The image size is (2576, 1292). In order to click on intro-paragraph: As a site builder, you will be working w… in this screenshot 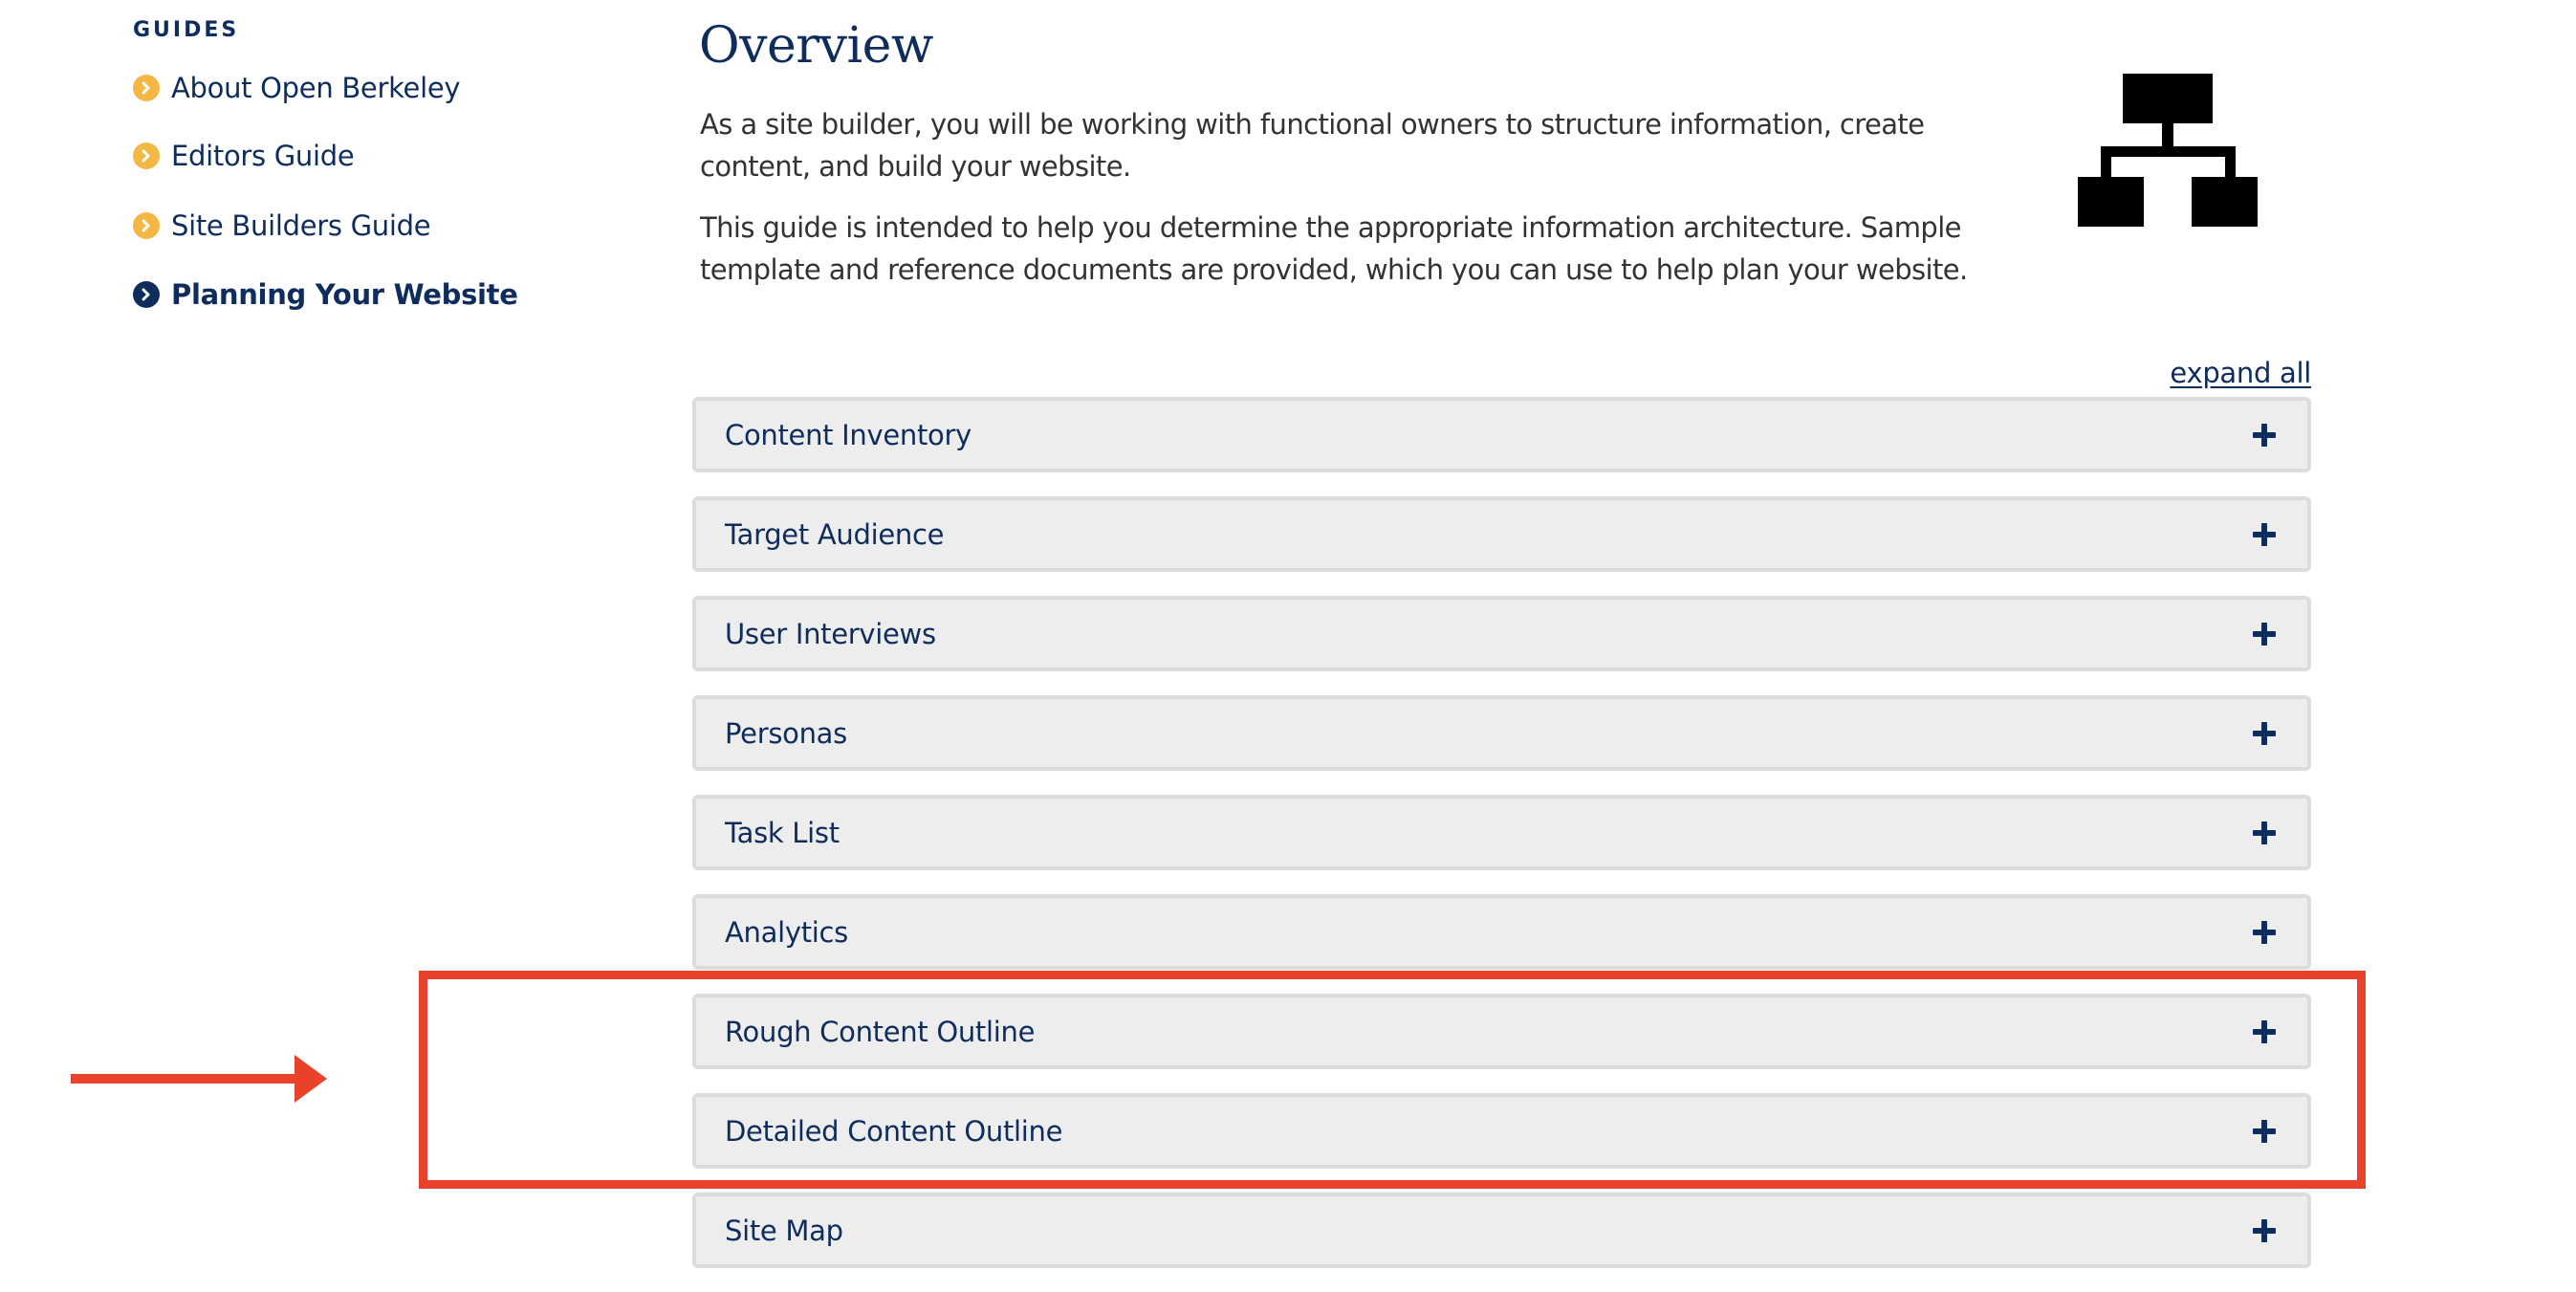, I will do `click(1312, 146)`.